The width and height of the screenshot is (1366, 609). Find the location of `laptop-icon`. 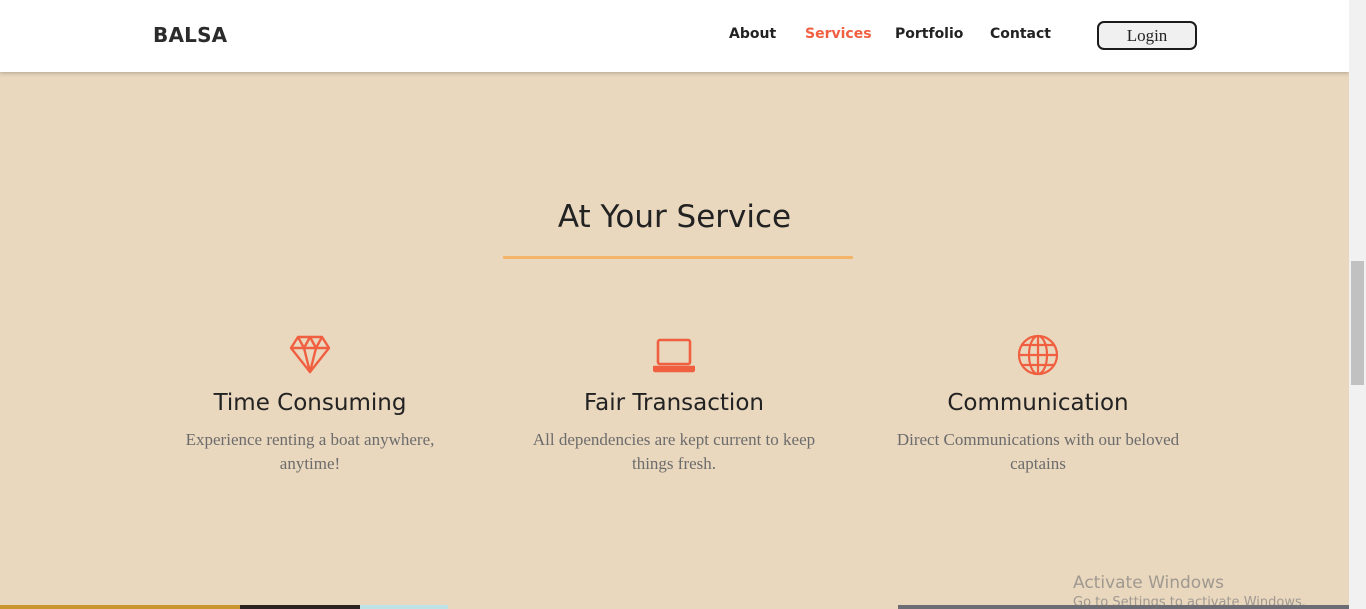

laptop-icon is located at coordinates (674, 355).